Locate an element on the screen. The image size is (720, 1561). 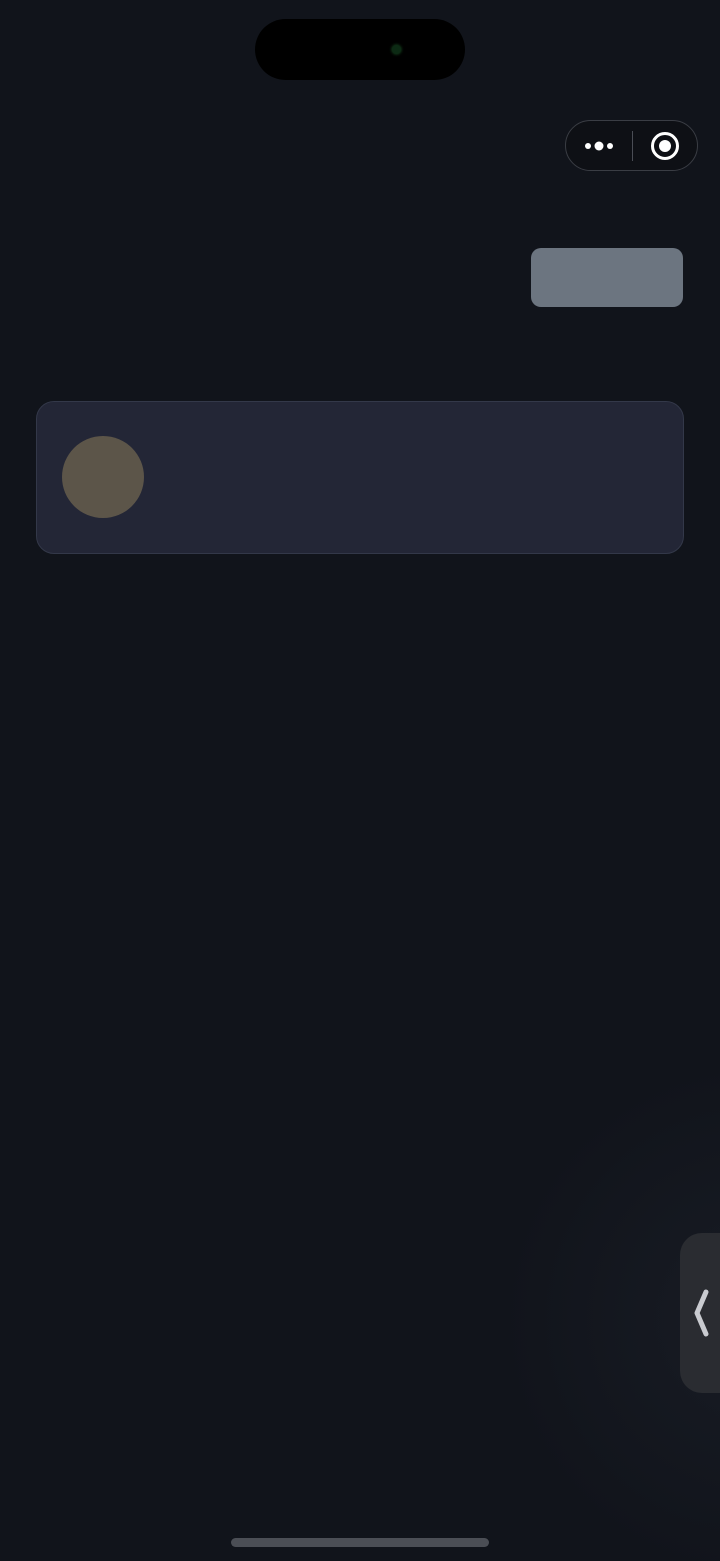
avatar is located at coordinates (103, 477).